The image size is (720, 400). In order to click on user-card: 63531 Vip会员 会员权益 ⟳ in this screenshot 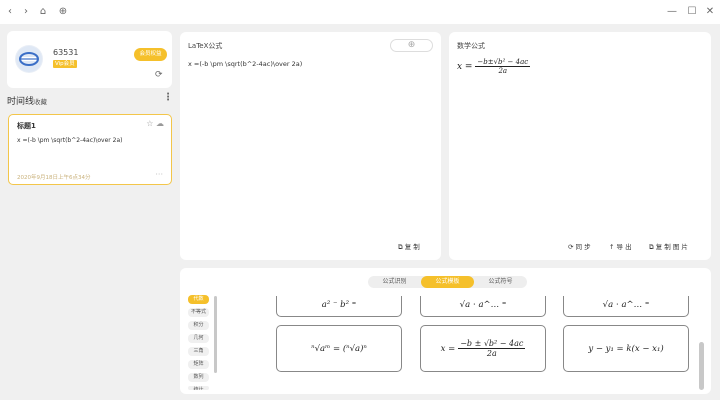, I will do `click(89, 59)`.